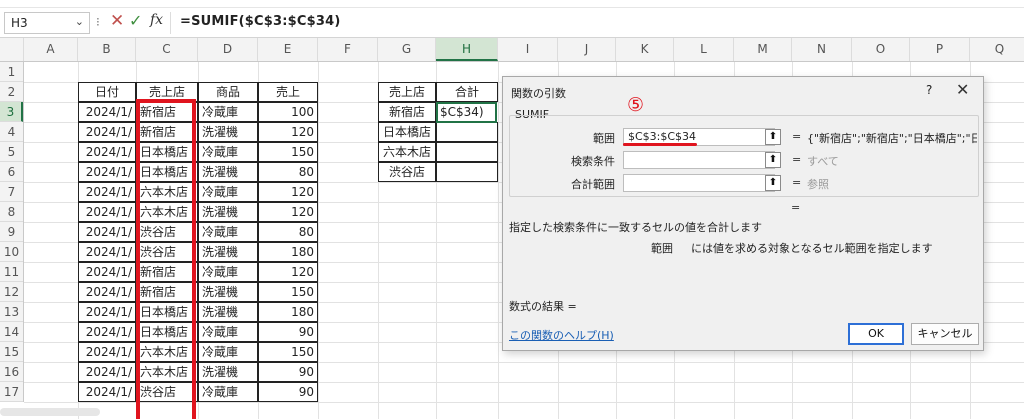 Image resolution: width=1024 pixels, height=419 pixels. I want to click on sum-range-collapse-icon: ⬆, so click(773, 183).